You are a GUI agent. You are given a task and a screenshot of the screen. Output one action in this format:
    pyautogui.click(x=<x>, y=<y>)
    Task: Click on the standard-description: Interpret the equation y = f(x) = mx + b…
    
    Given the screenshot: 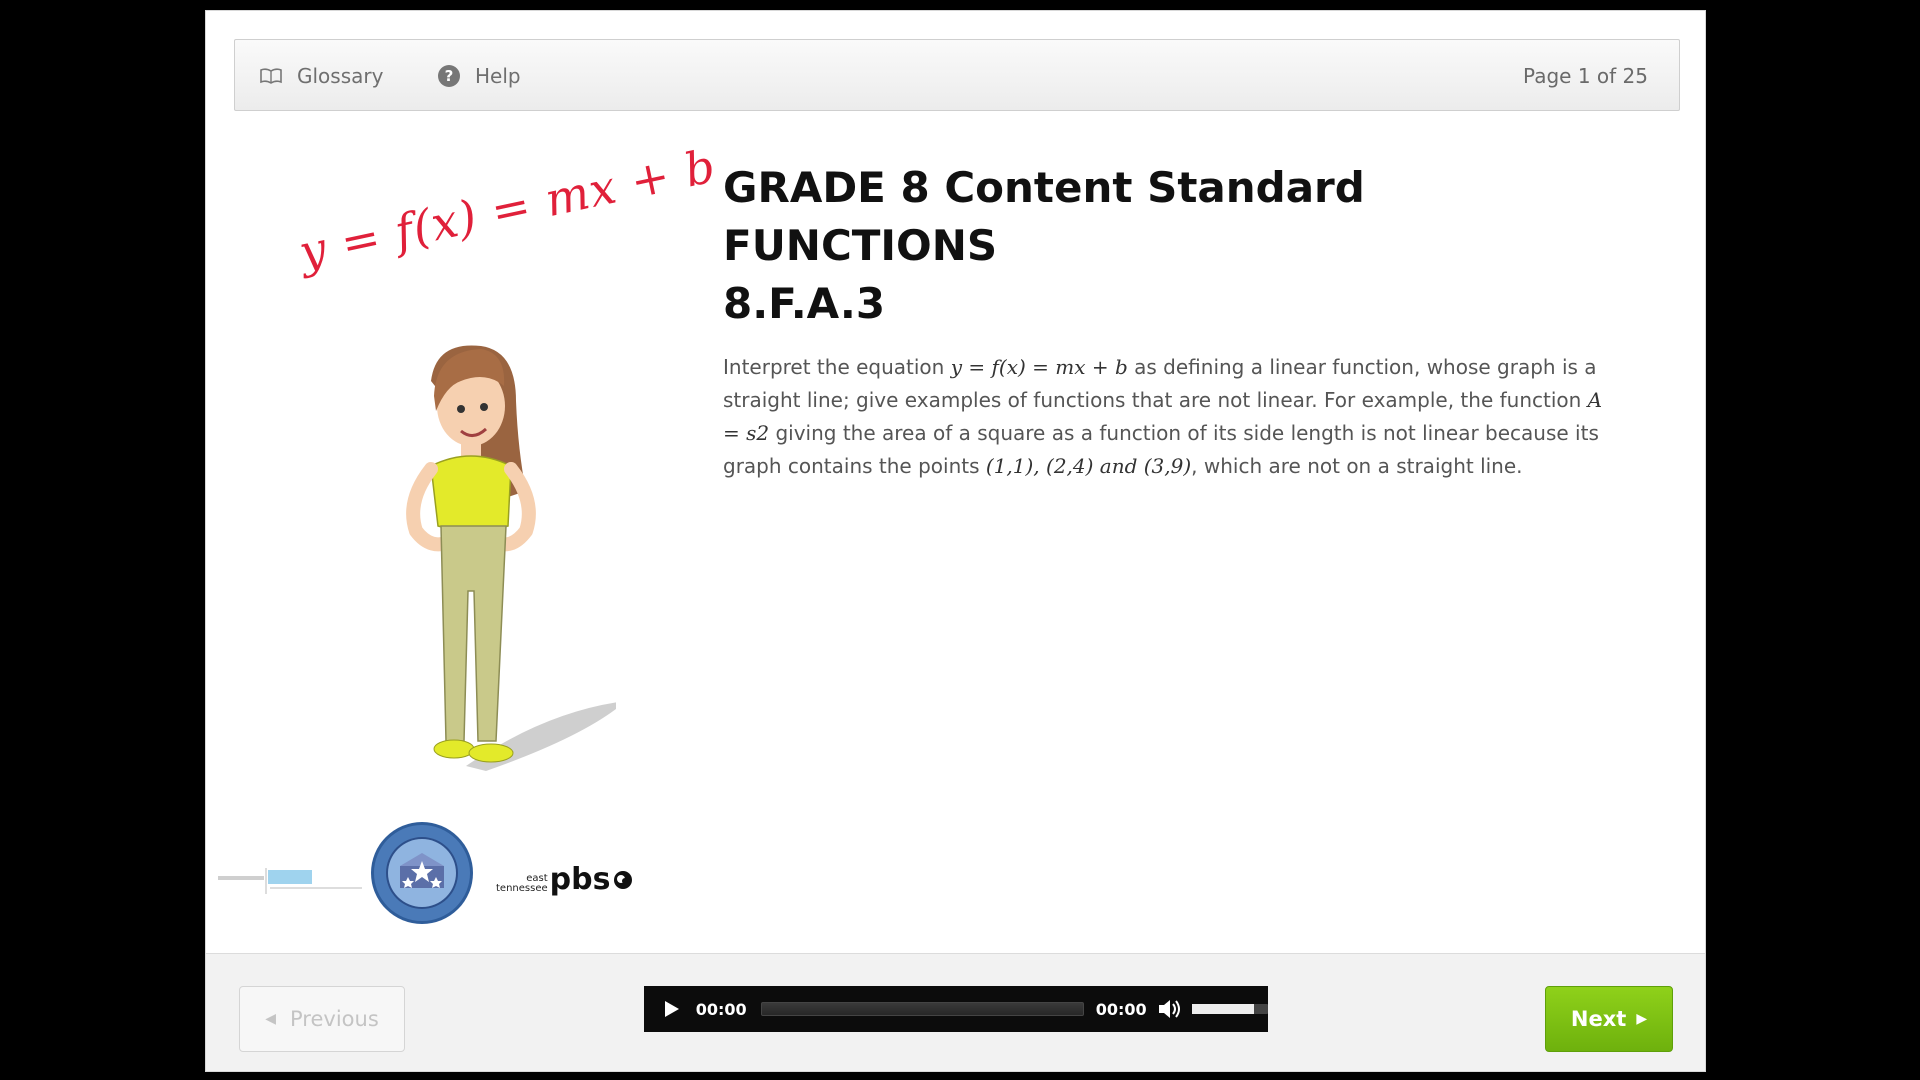 What is the action you would take?
    pyautogui.click(x=1165, y=417)
    